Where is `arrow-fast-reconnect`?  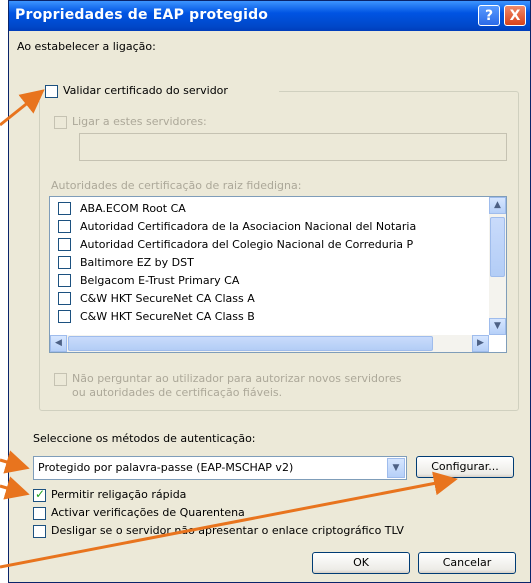 arrow-fast-reconnect is located at coordinates (15, 488).